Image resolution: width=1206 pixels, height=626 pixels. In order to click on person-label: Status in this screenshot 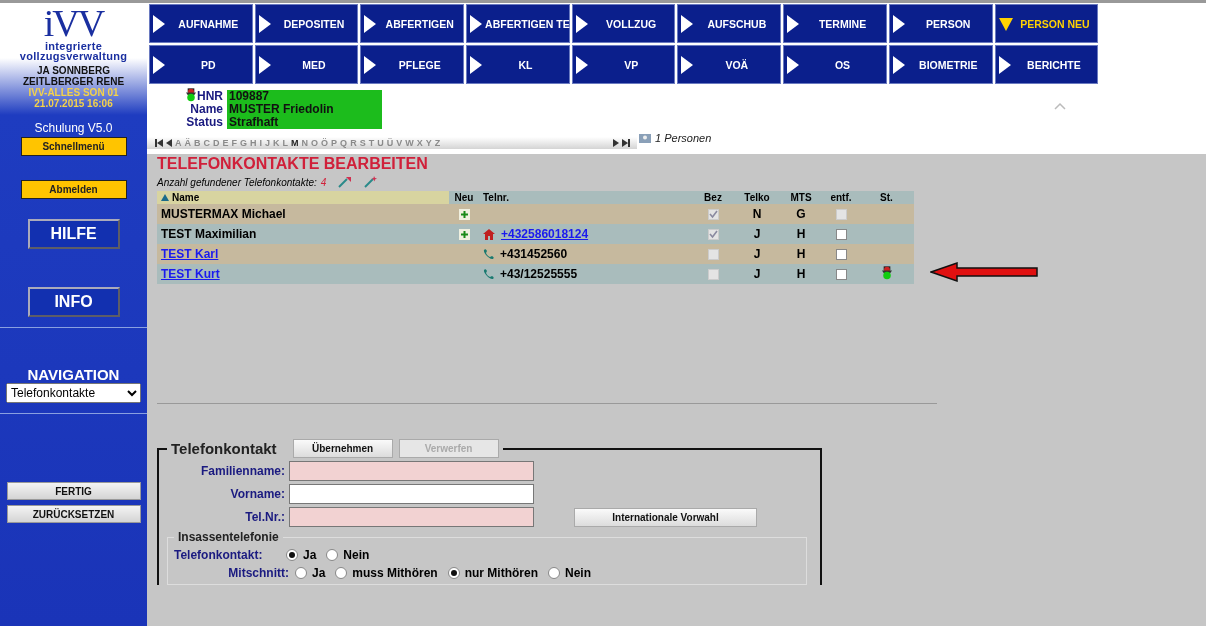, I will do `click(204, 122)`.